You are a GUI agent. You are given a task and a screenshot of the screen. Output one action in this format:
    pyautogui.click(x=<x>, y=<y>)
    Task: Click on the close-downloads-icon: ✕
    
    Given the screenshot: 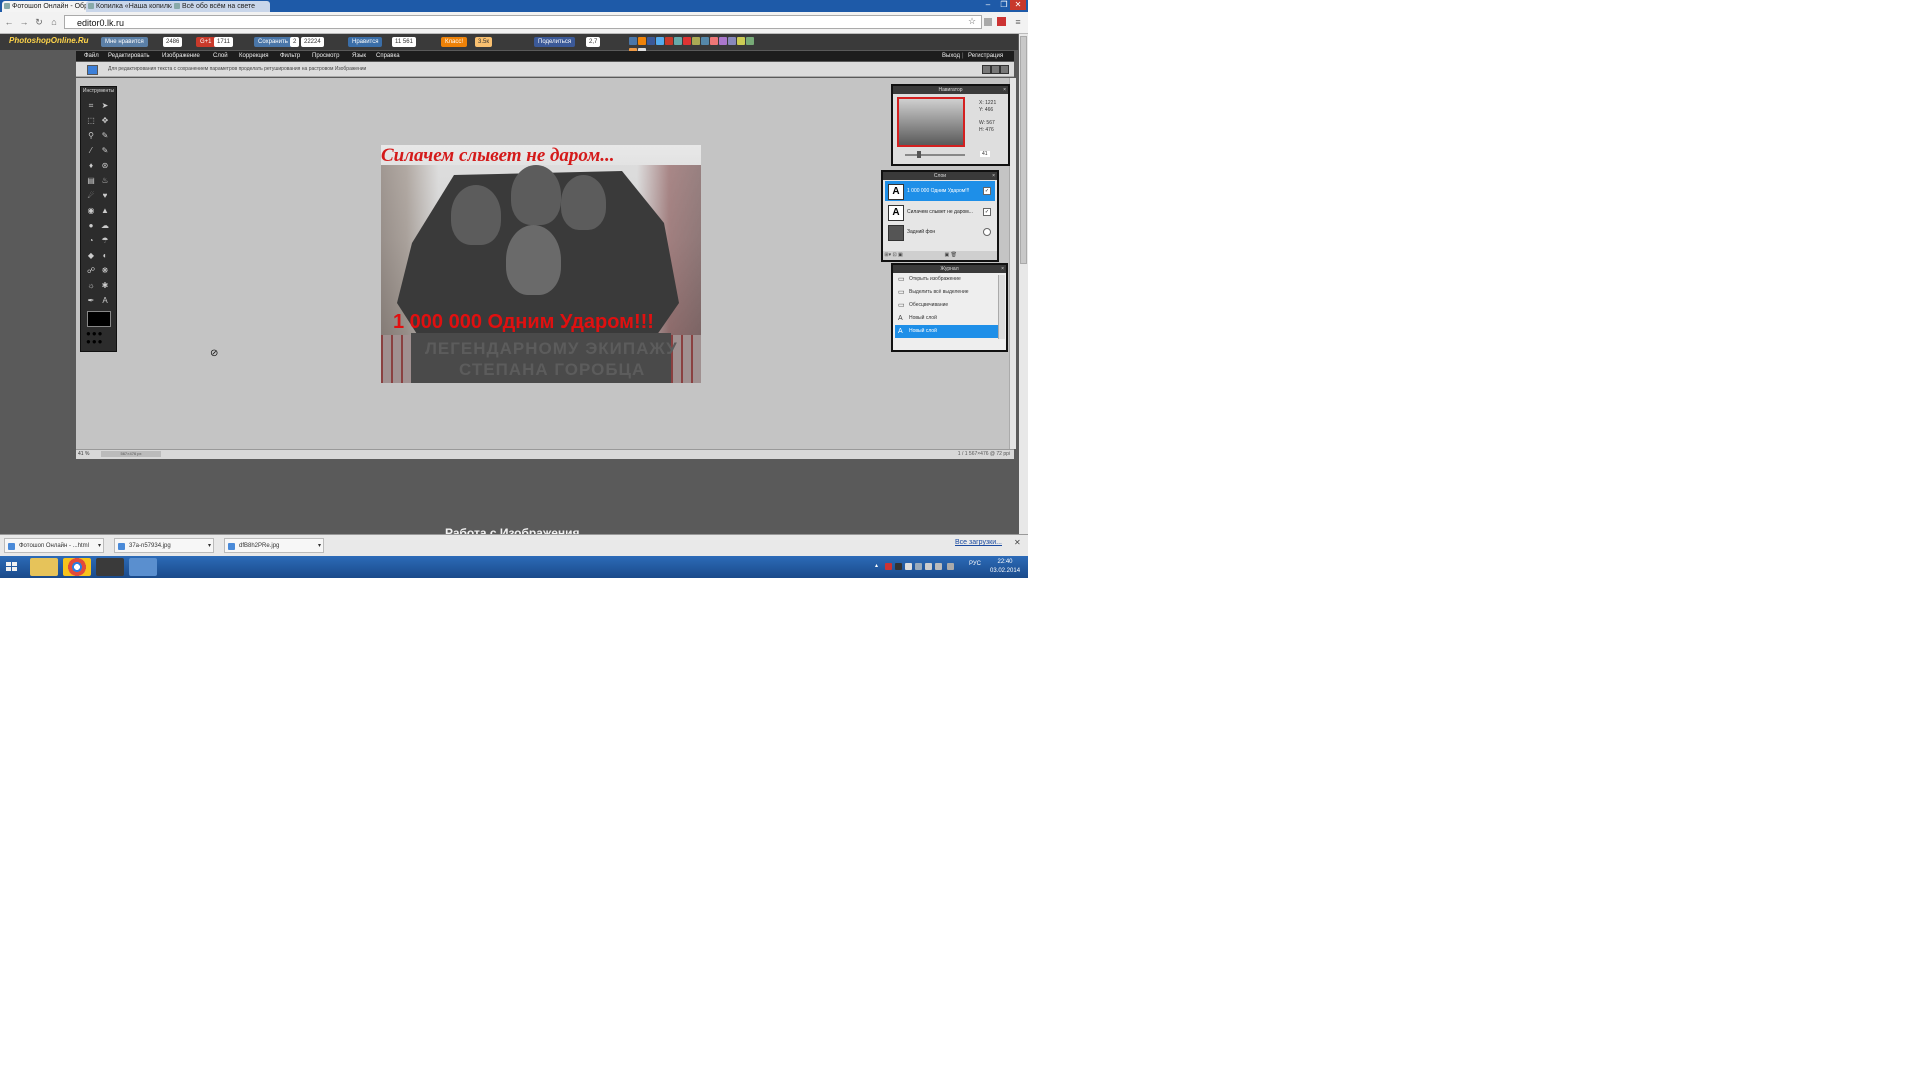 What is the action you would take?
    pyautogui.click(x=1017, y=542)
    